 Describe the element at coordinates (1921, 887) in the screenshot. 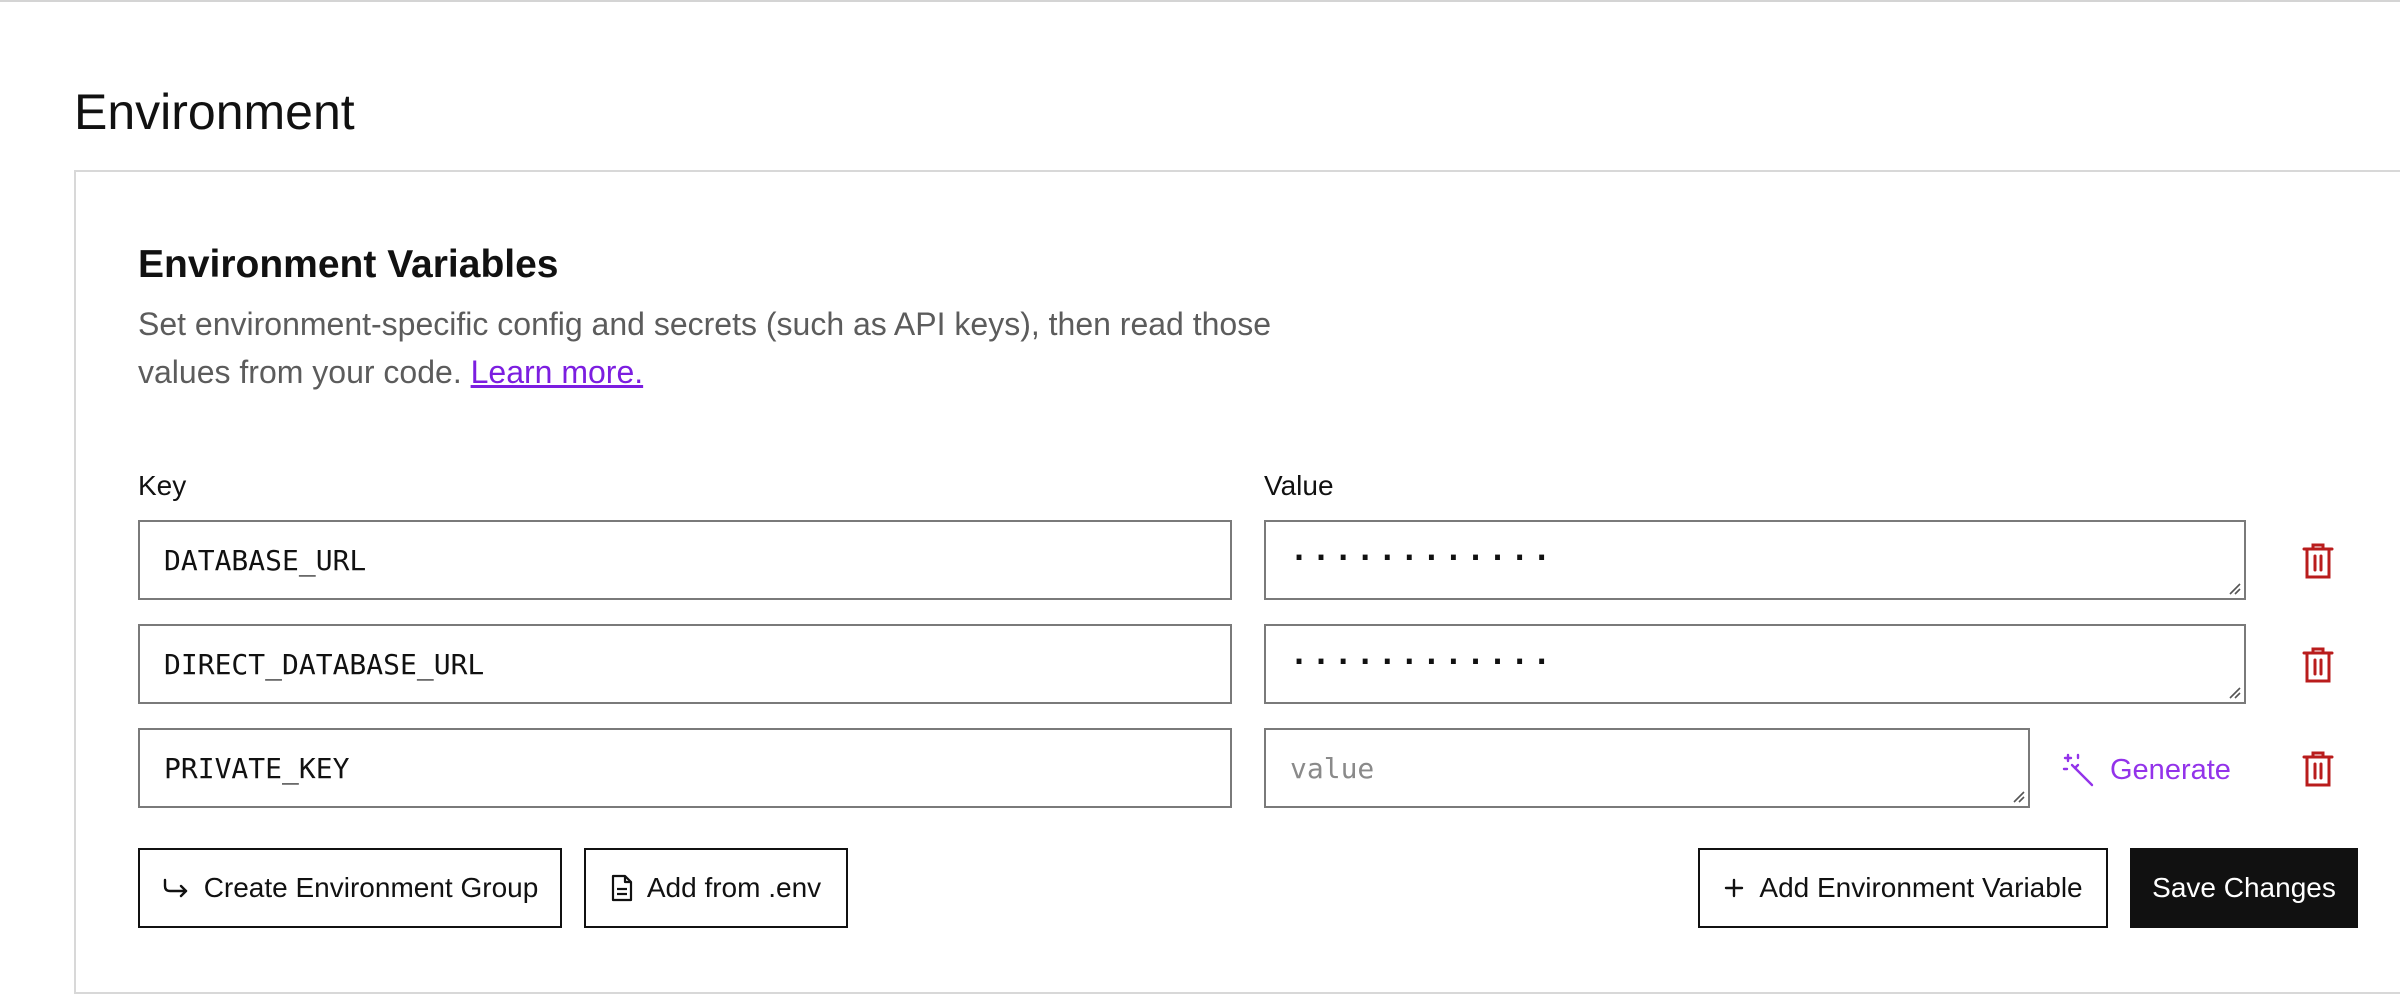

I see `add-variable-label: Add Environment Variable` at that location.